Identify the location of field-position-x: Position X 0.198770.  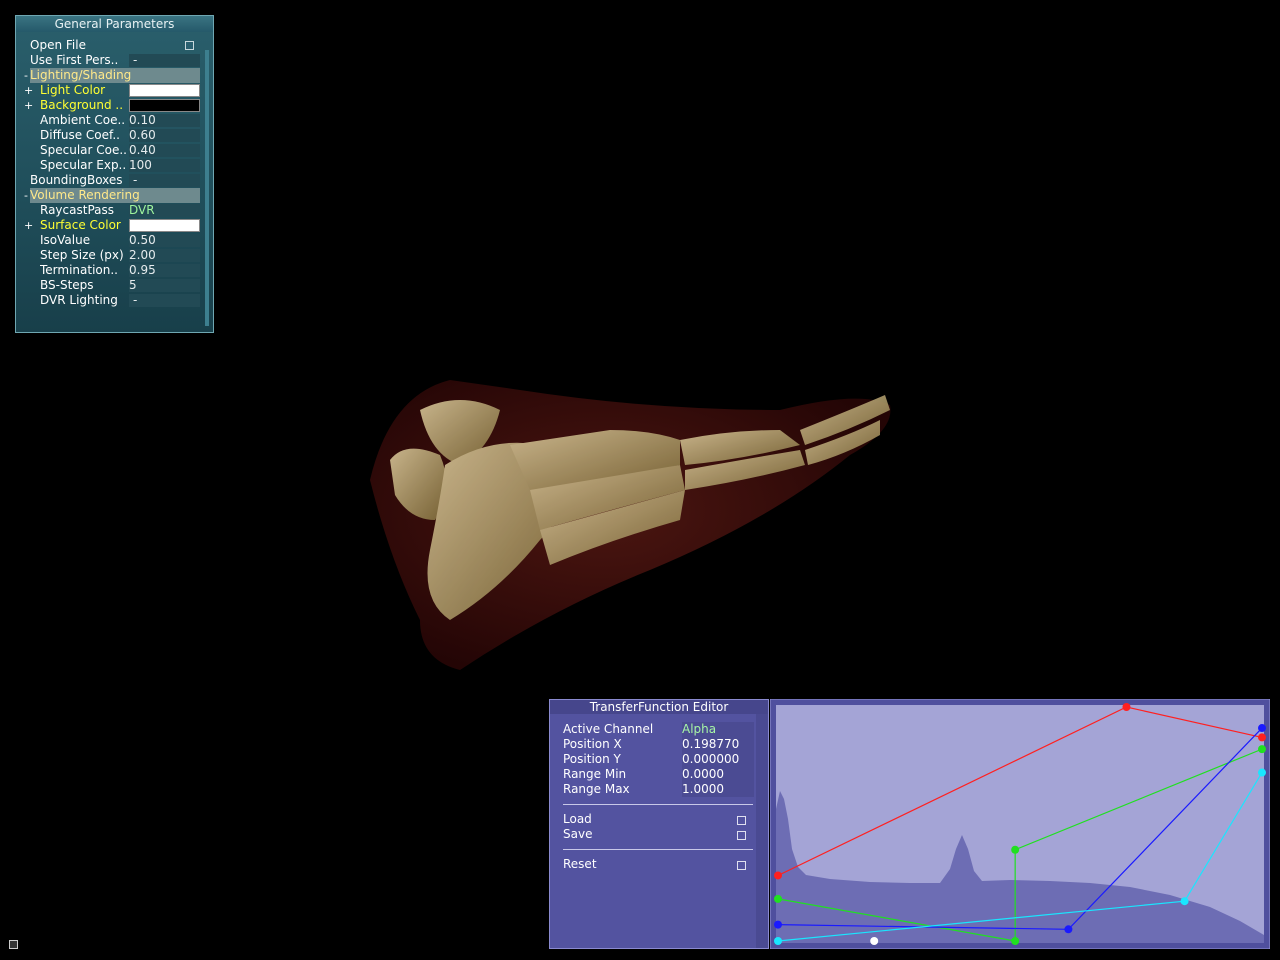
(658, 744).